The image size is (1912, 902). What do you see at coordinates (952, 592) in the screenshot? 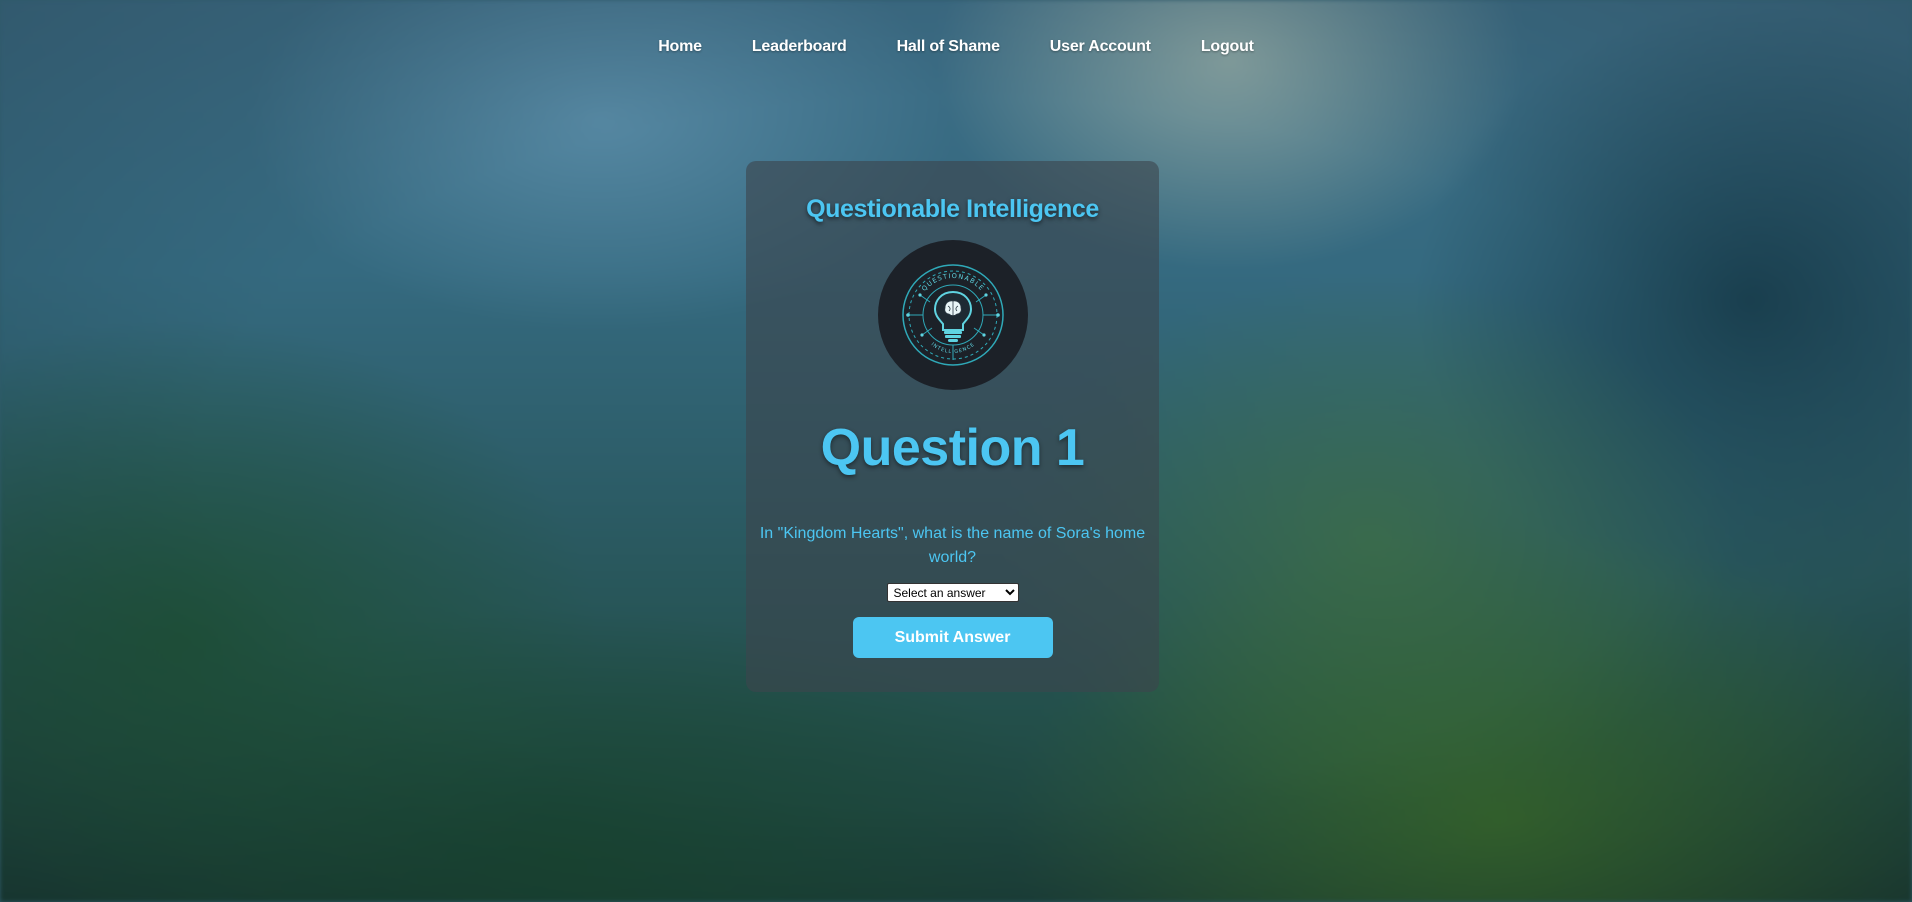
I see `answer-select: Select an answer` at bounding box center [952, 592].